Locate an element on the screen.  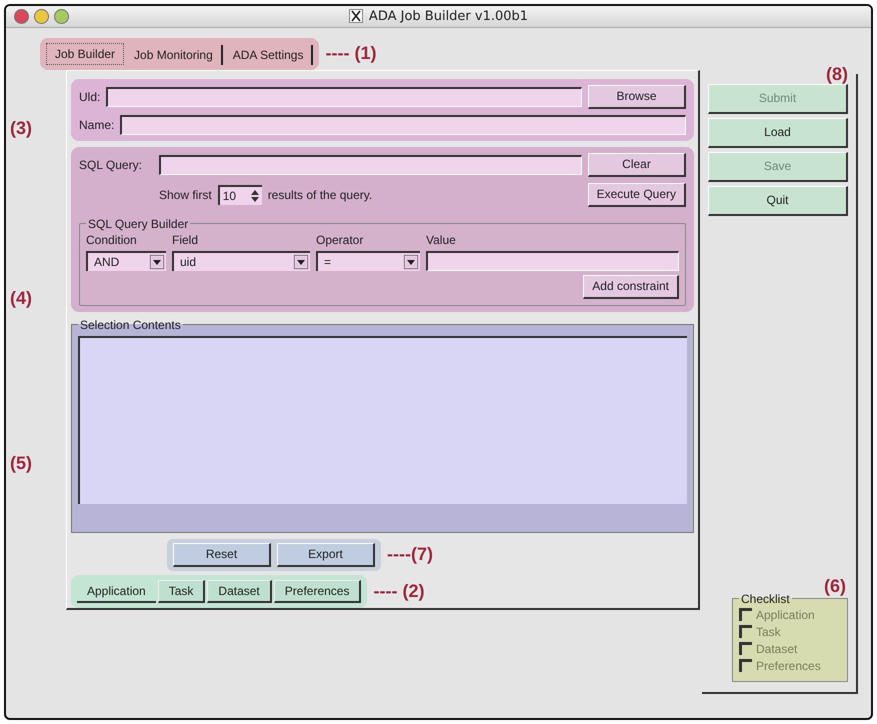
minimize-icon is located at coordinates (41, 16).